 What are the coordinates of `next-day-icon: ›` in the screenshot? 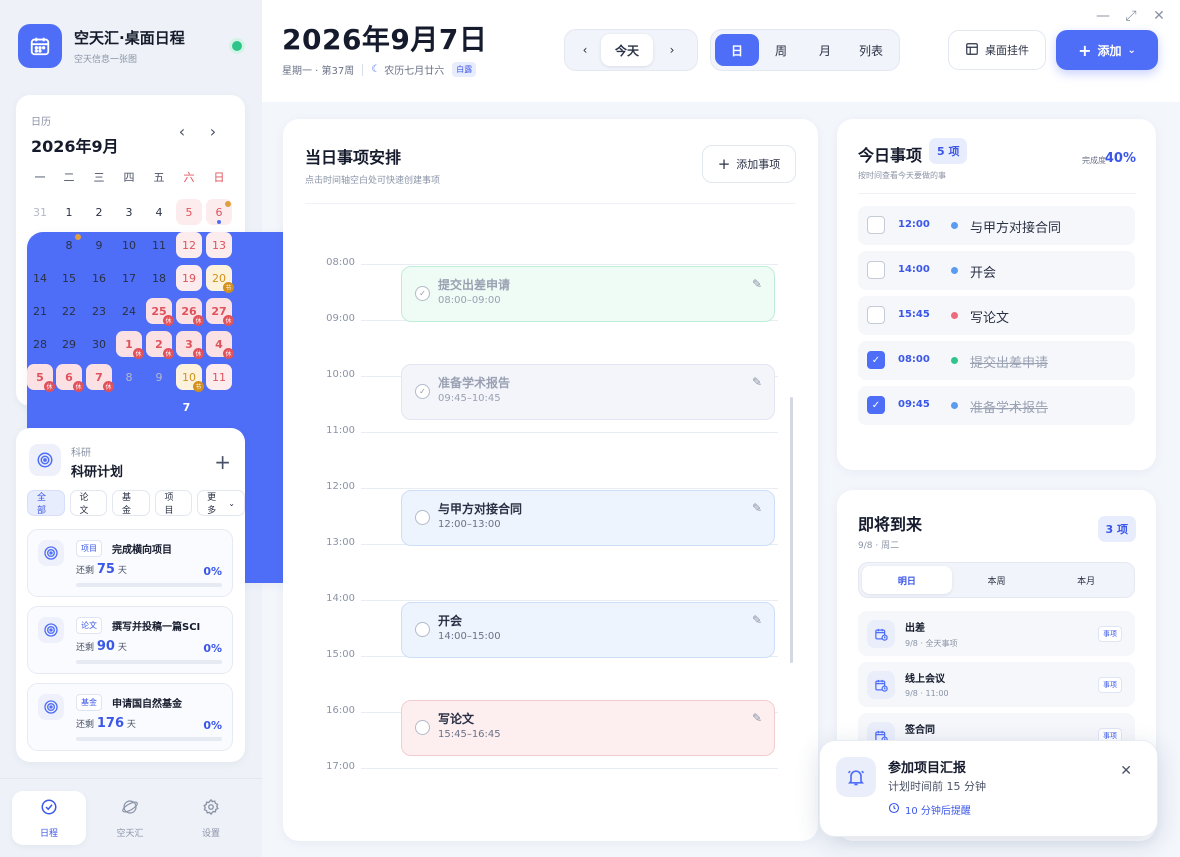 It's located at (672, 50).